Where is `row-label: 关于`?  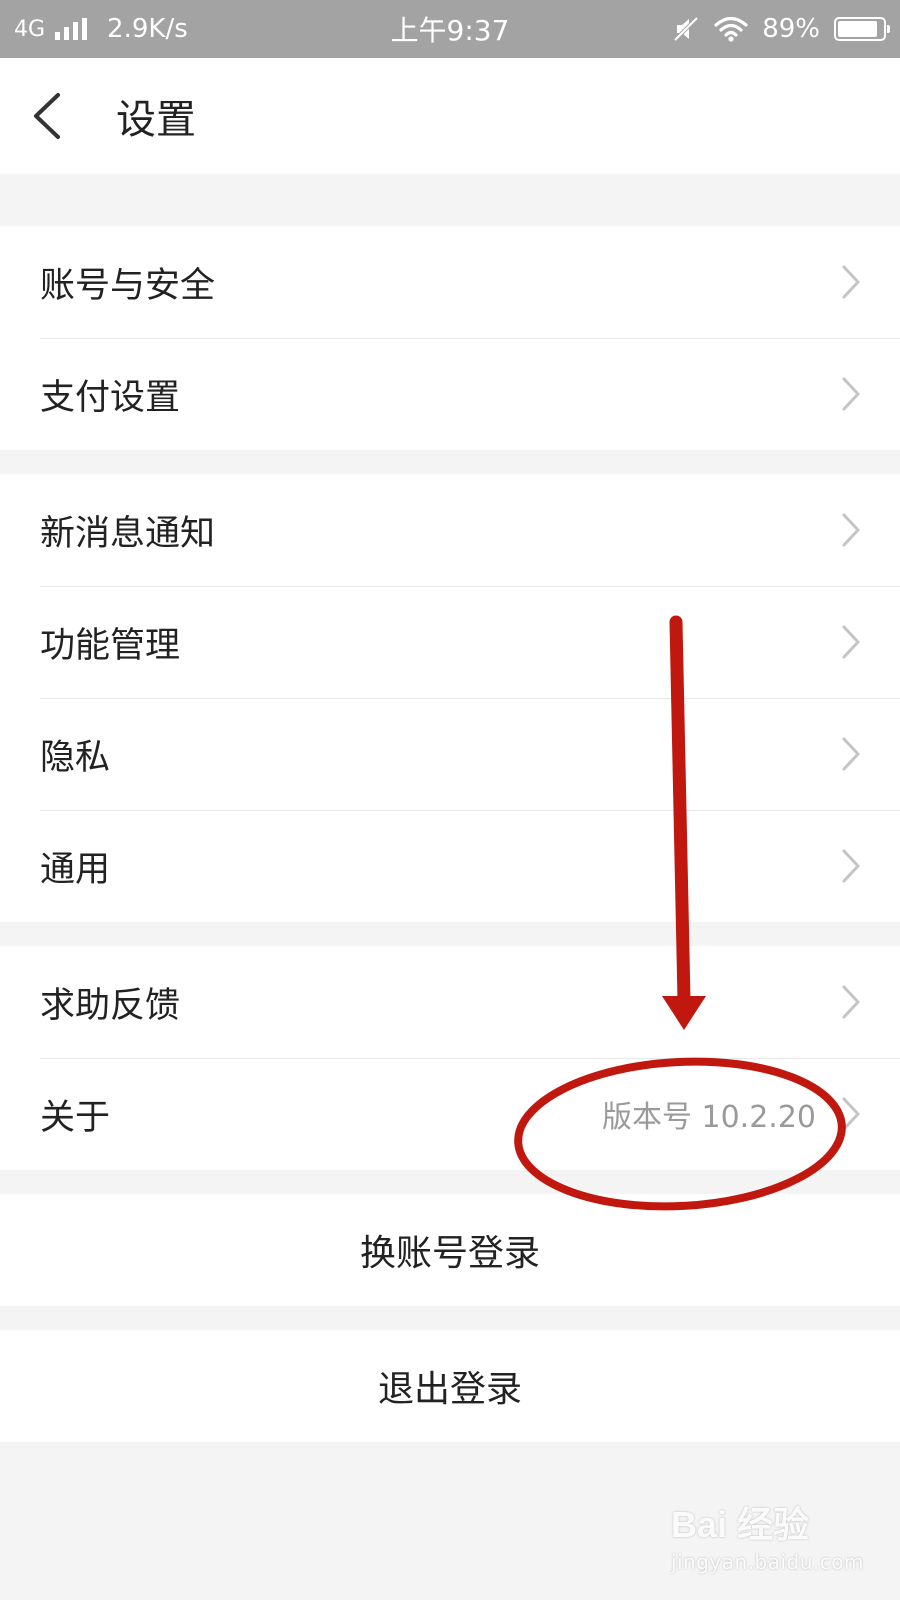 row-label: 关于 is located at coordinates (75, 1117).